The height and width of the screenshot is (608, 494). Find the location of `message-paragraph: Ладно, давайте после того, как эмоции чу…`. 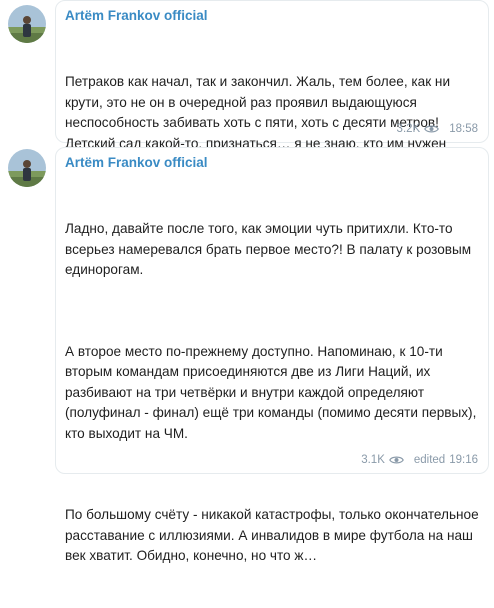

message-paragraph: Ладно, давайте после того, как эмоции чу… is located at coordinates (270, 249).